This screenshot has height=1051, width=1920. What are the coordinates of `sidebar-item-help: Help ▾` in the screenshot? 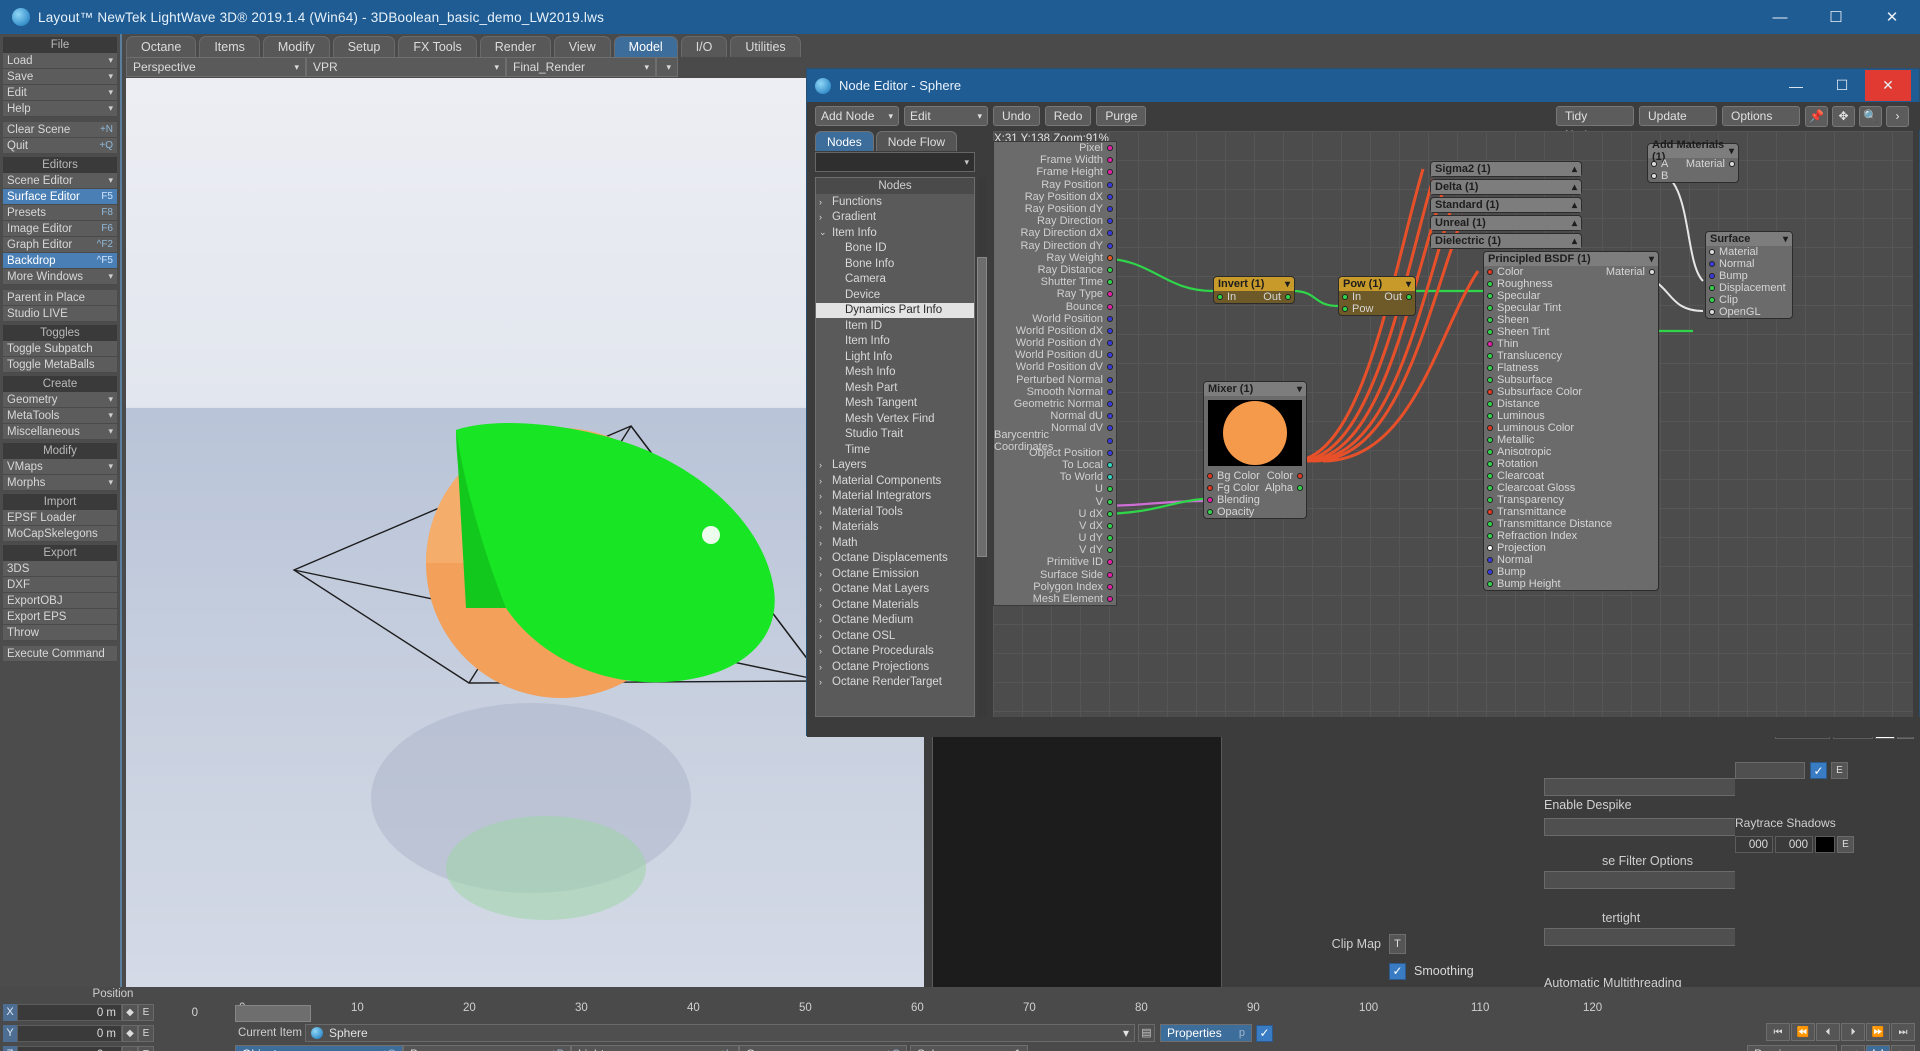 It's located at (60, 109).